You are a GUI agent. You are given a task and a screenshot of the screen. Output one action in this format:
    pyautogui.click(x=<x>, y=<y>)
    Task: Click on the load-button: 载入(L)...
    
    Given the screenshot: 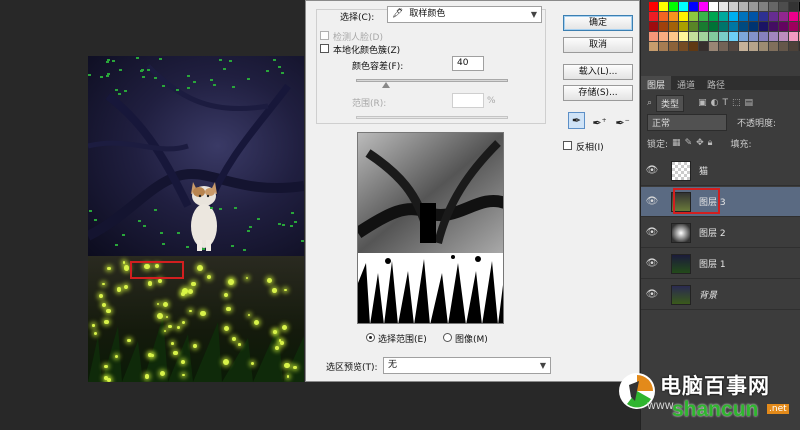 What is the action you would take?
    pyautogui.click(x=598, y=72)
    